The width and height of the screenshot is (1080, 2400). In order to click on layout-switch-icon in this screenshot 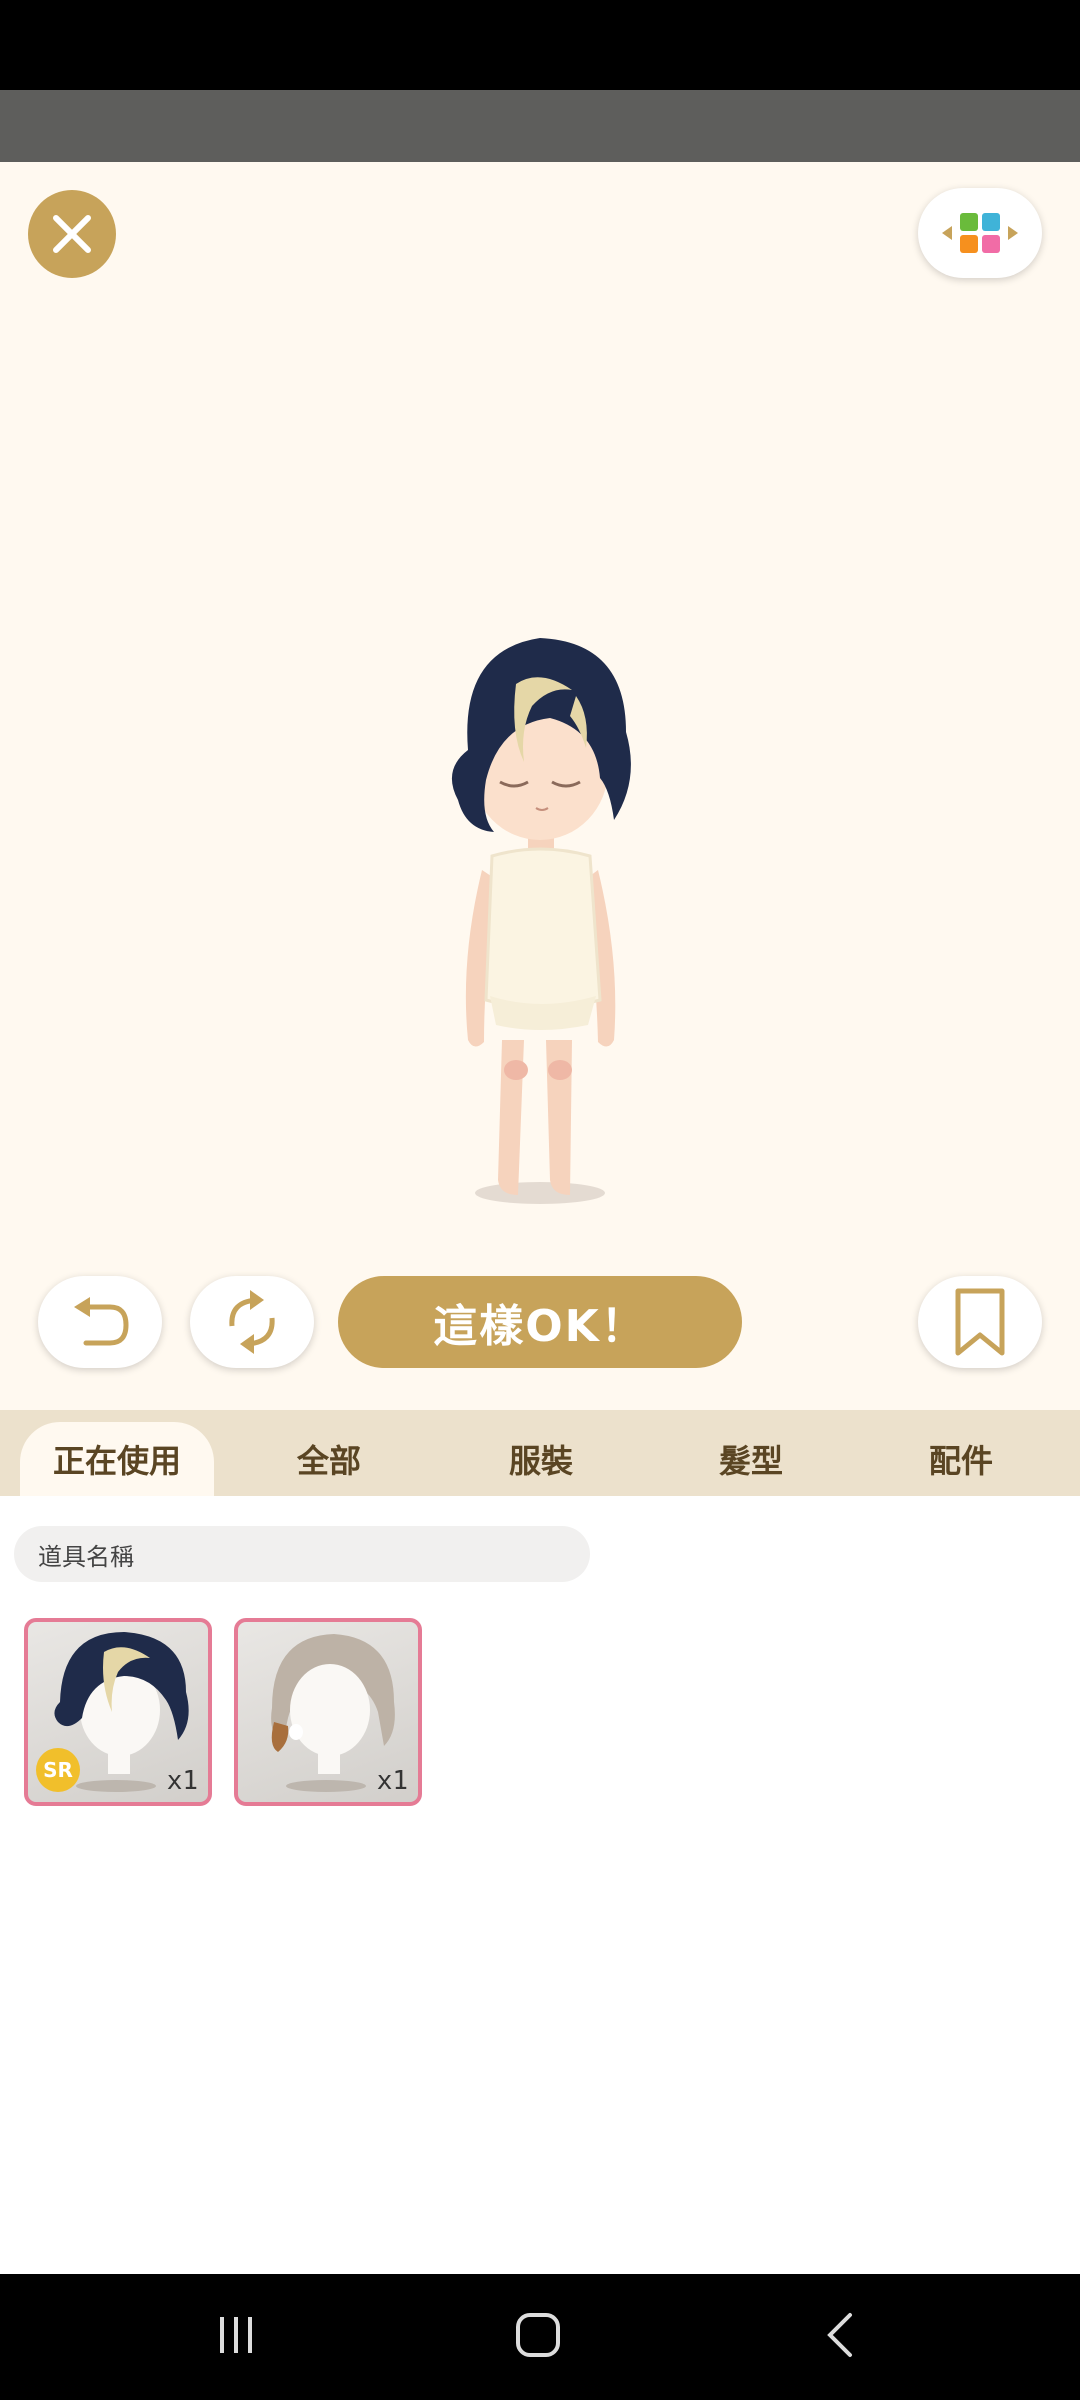, I will do `click(980, 233)`.